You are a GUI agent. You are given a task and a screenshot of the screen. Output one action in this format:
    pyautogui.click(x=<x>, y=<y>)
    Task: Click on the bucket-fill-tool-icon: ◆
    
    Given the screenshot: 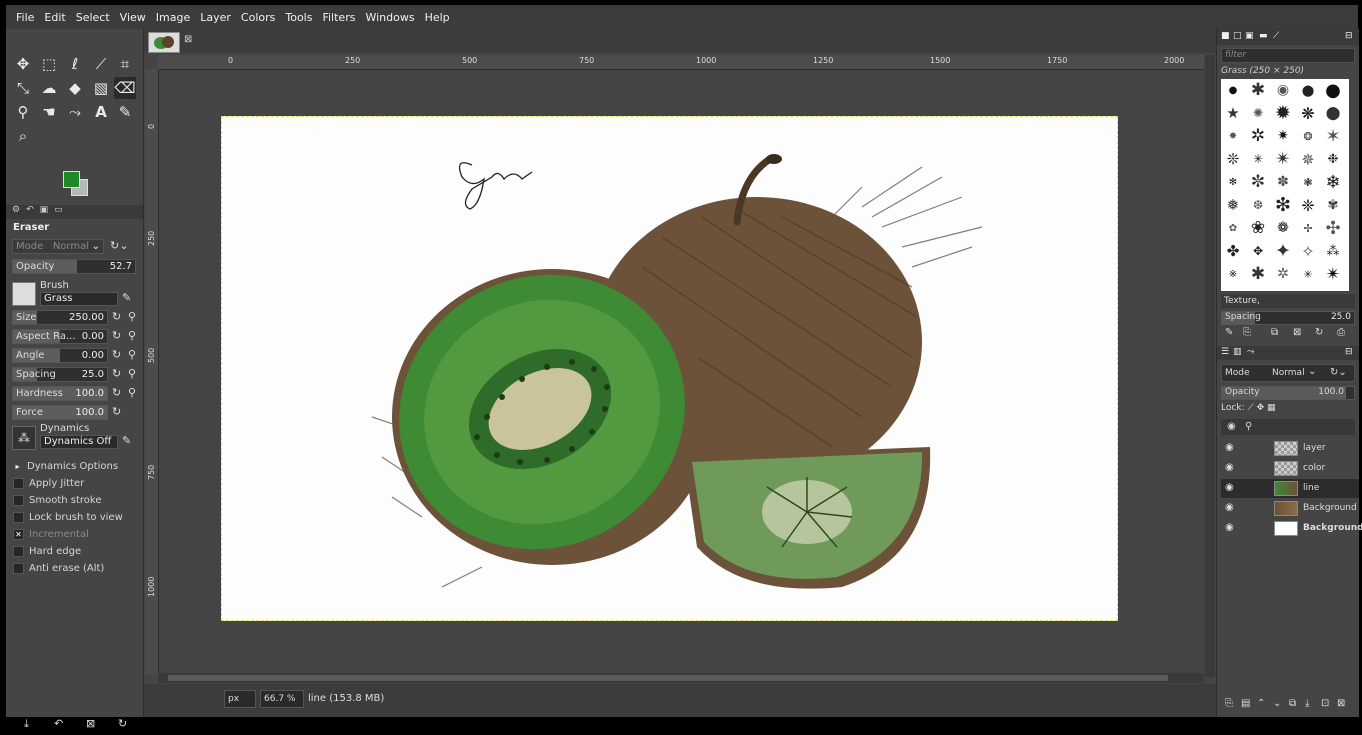 What is the action you would take?
    pyautogui.click(x=75, y=88)
    